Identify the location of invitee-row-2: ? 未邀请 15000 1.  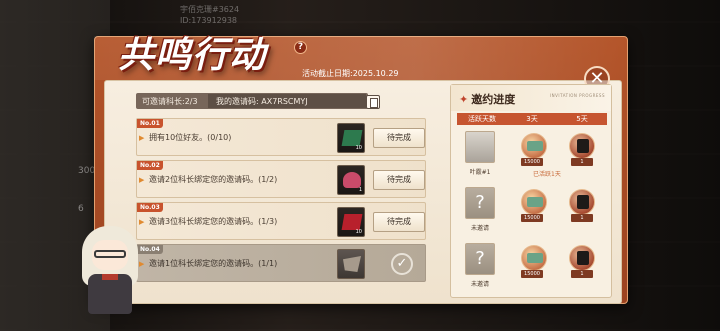
(532, 211).